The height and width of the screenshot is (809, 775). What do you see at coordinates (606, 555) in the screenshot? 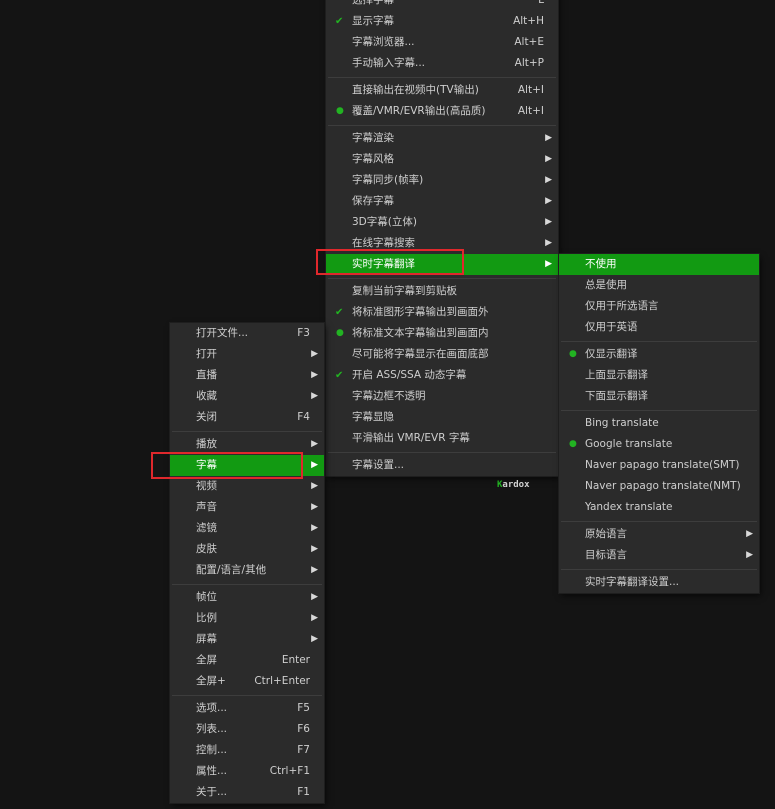
I see `menu-item-label: 目标语言` at bounding box center [606, 555].